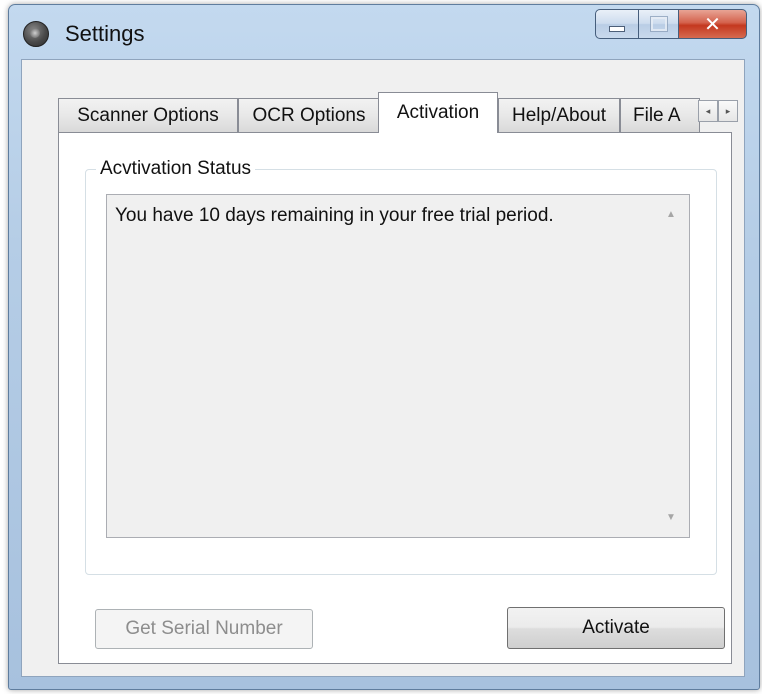  I want to click on tab-label: Help/About, so click(558, 115).